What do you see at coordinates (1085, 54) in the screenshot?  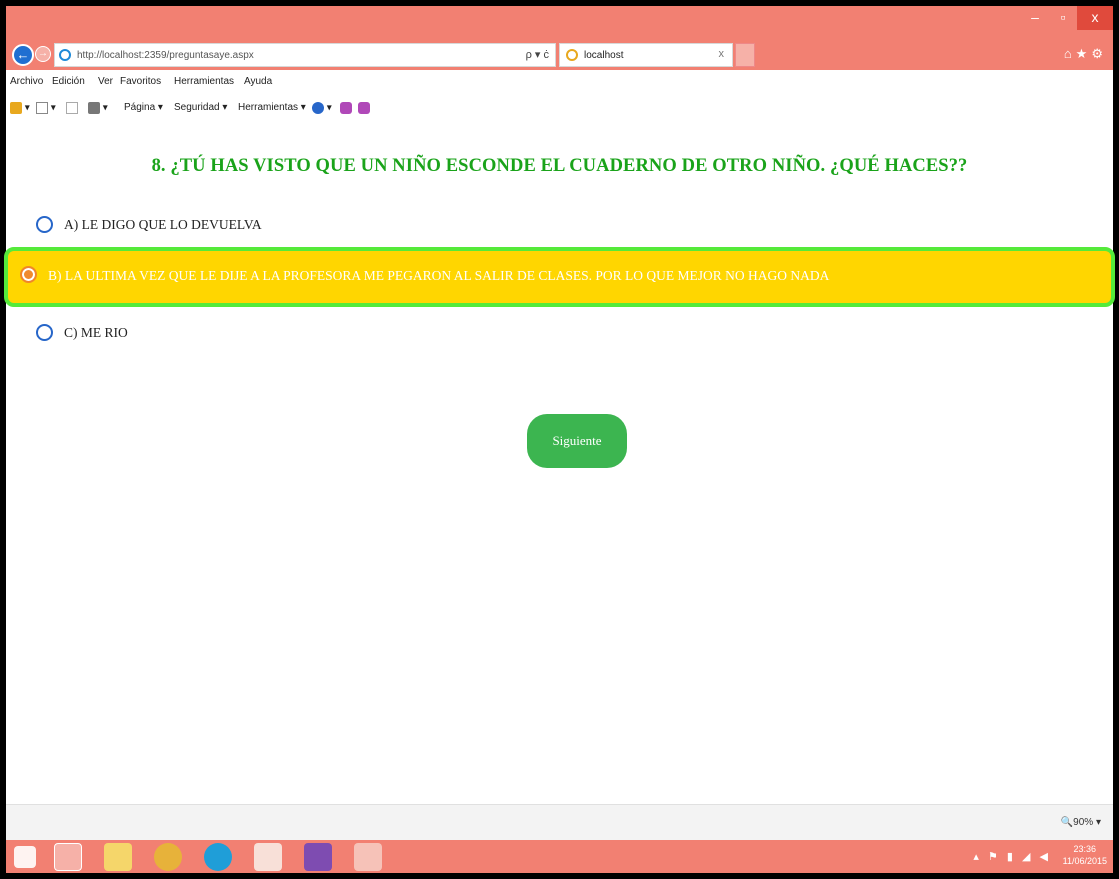 I see `home-favorites-settings-icons: ⌂★⚙` at bounding box center [1085, 54].